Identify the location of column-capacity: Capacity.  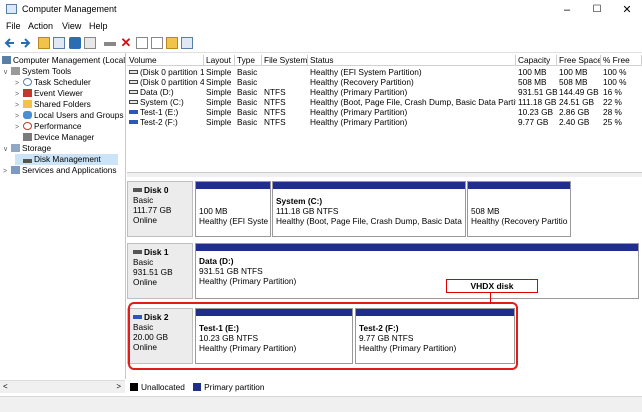
(536, 60).